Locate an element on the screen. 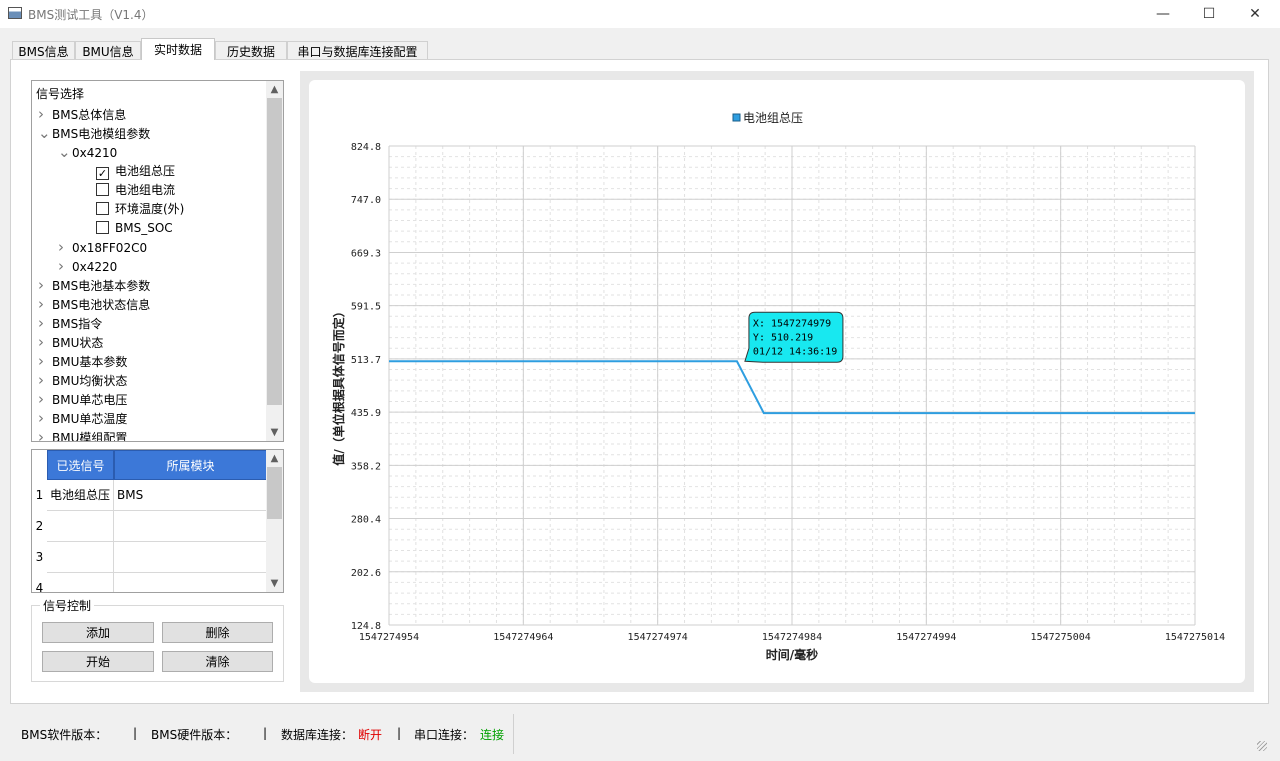 Image resolution: width=1280 pixels, height=761 pixels. row-number: 2 is located at coordinates (39, 526).